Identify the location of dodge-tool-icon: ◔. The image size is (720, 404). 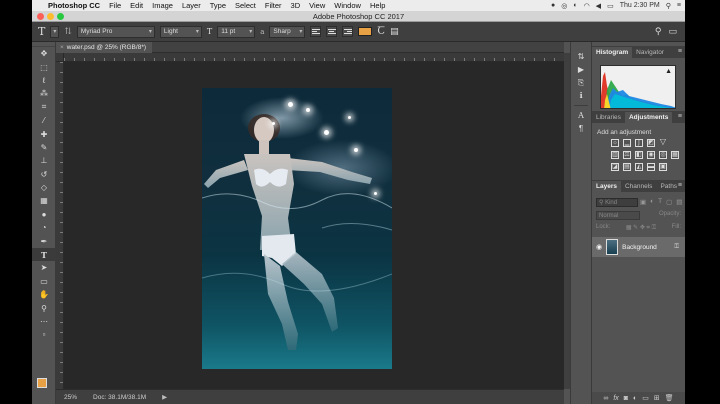
(44, 227).